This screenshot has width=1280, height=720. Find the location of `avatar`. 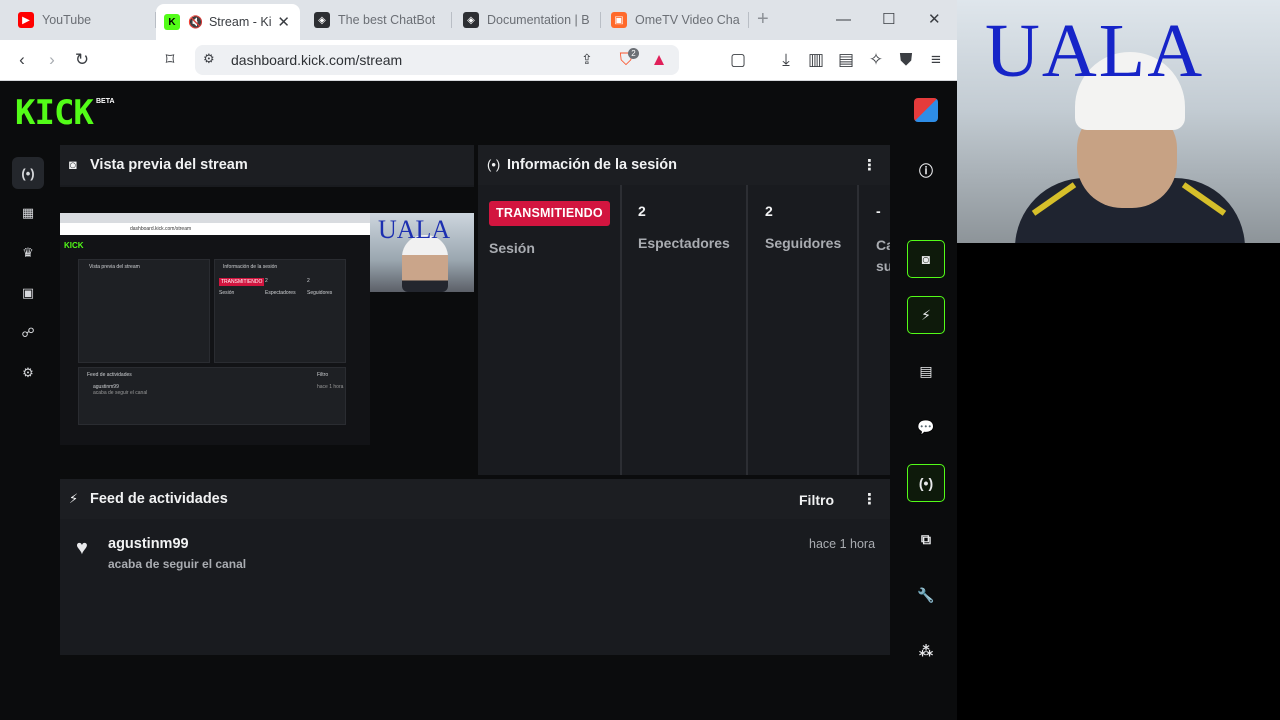

avatar is located at coordinates (926, 110).